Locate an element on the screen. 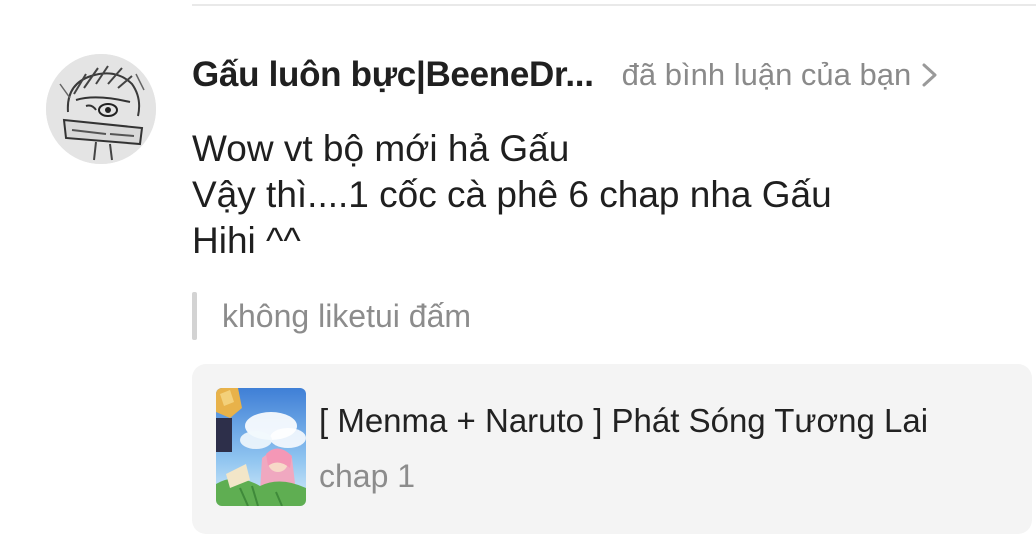 The image size is (1036, 534). quoted-comment: không liketui đấm is located at coordinates (331, 316).